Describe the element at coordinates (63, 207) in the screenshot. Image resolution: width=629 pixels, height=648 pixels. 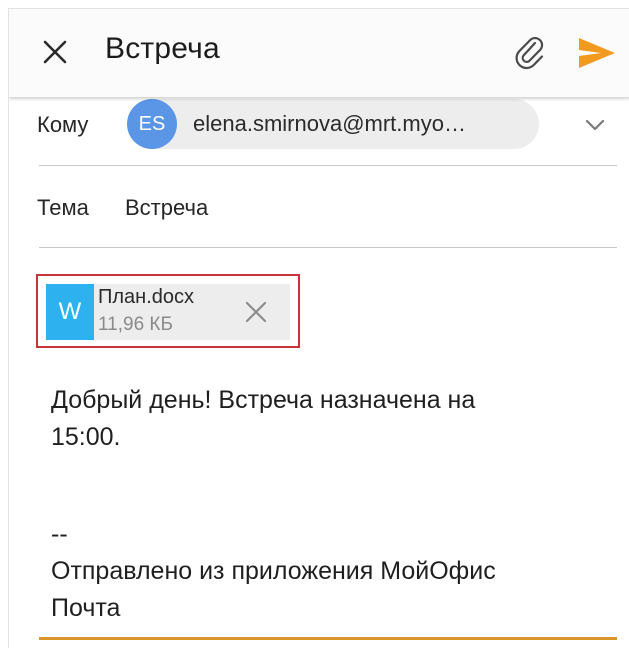
I see `subject-label: Тема` at that location.